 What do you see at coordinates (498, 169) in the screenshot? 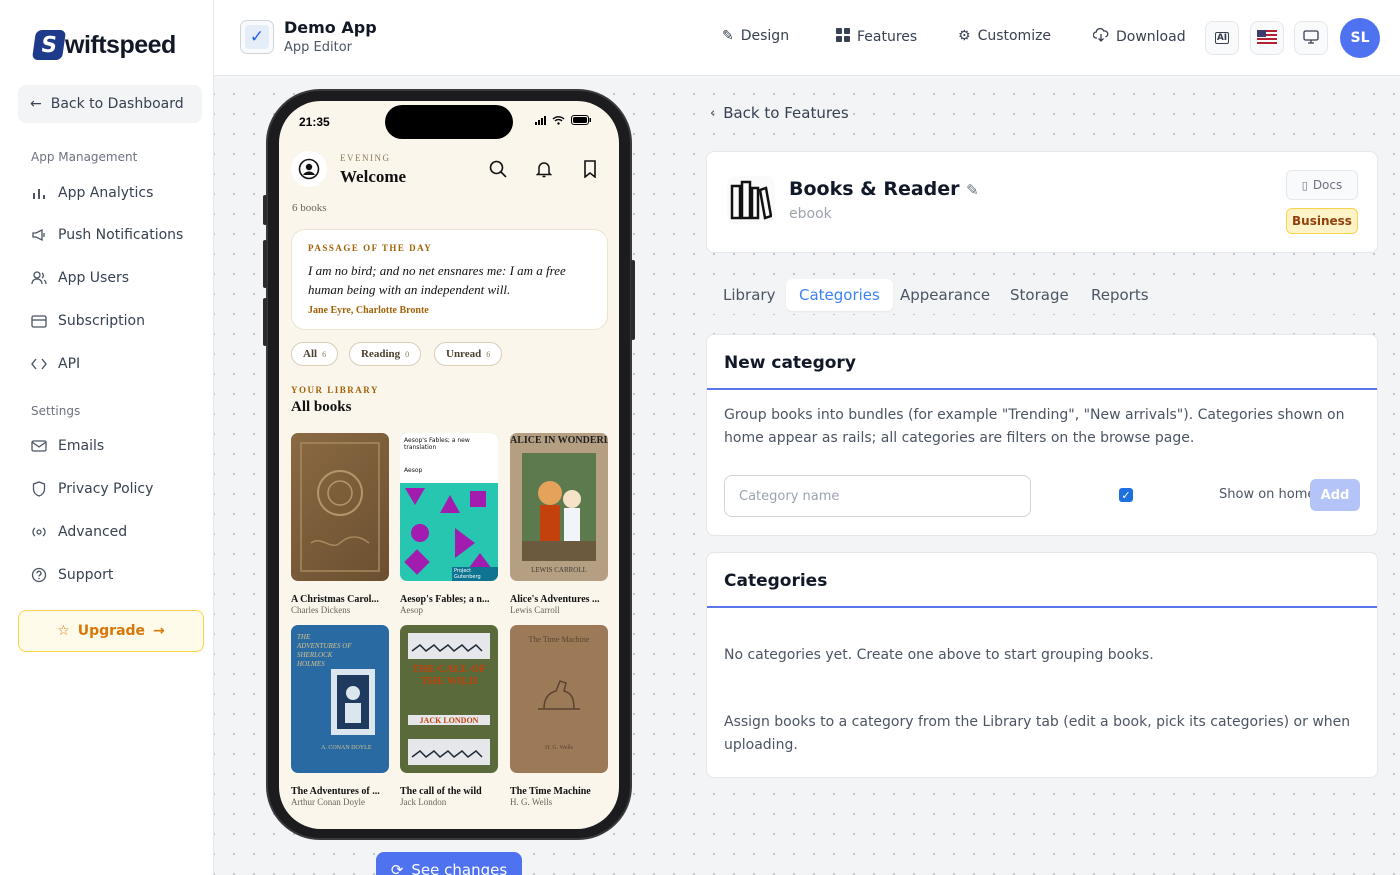
I see `search-icon` at bounding box center [498, 169].